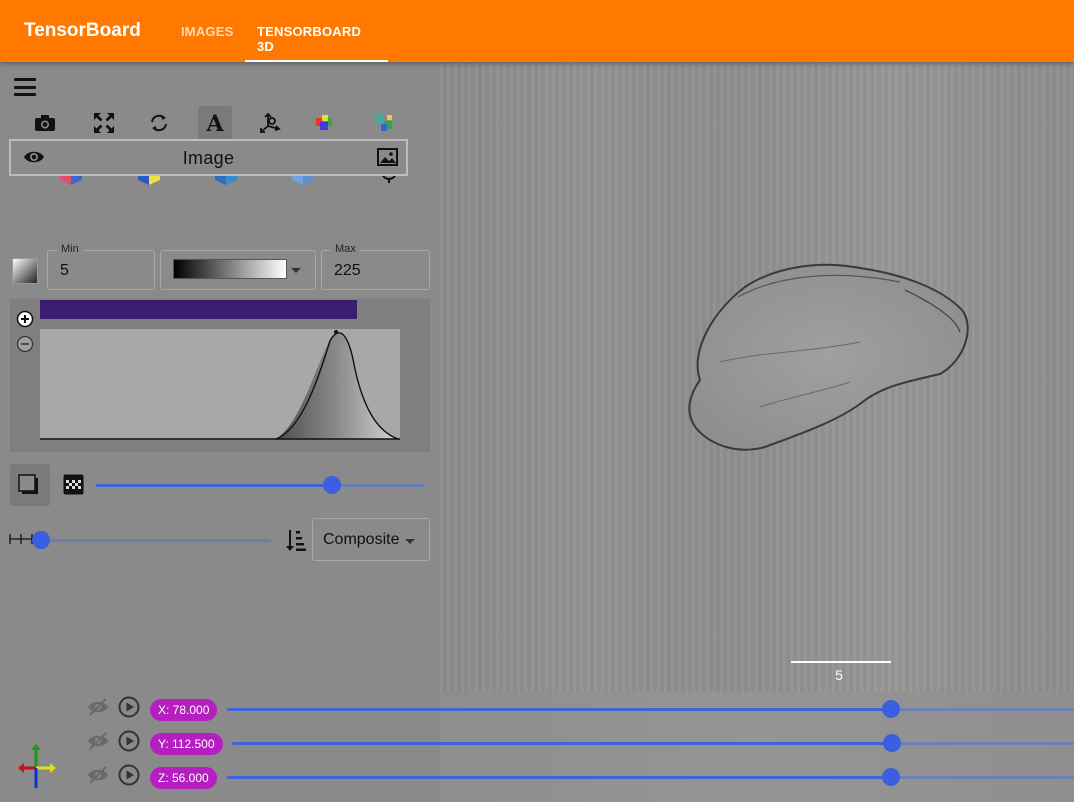 The height and width of the screenshot is (802, 1074). What do you see at coordinates (41, 540) in the screenshot?
I see `sample-slider-thumb` at bounding box center [41, 540].